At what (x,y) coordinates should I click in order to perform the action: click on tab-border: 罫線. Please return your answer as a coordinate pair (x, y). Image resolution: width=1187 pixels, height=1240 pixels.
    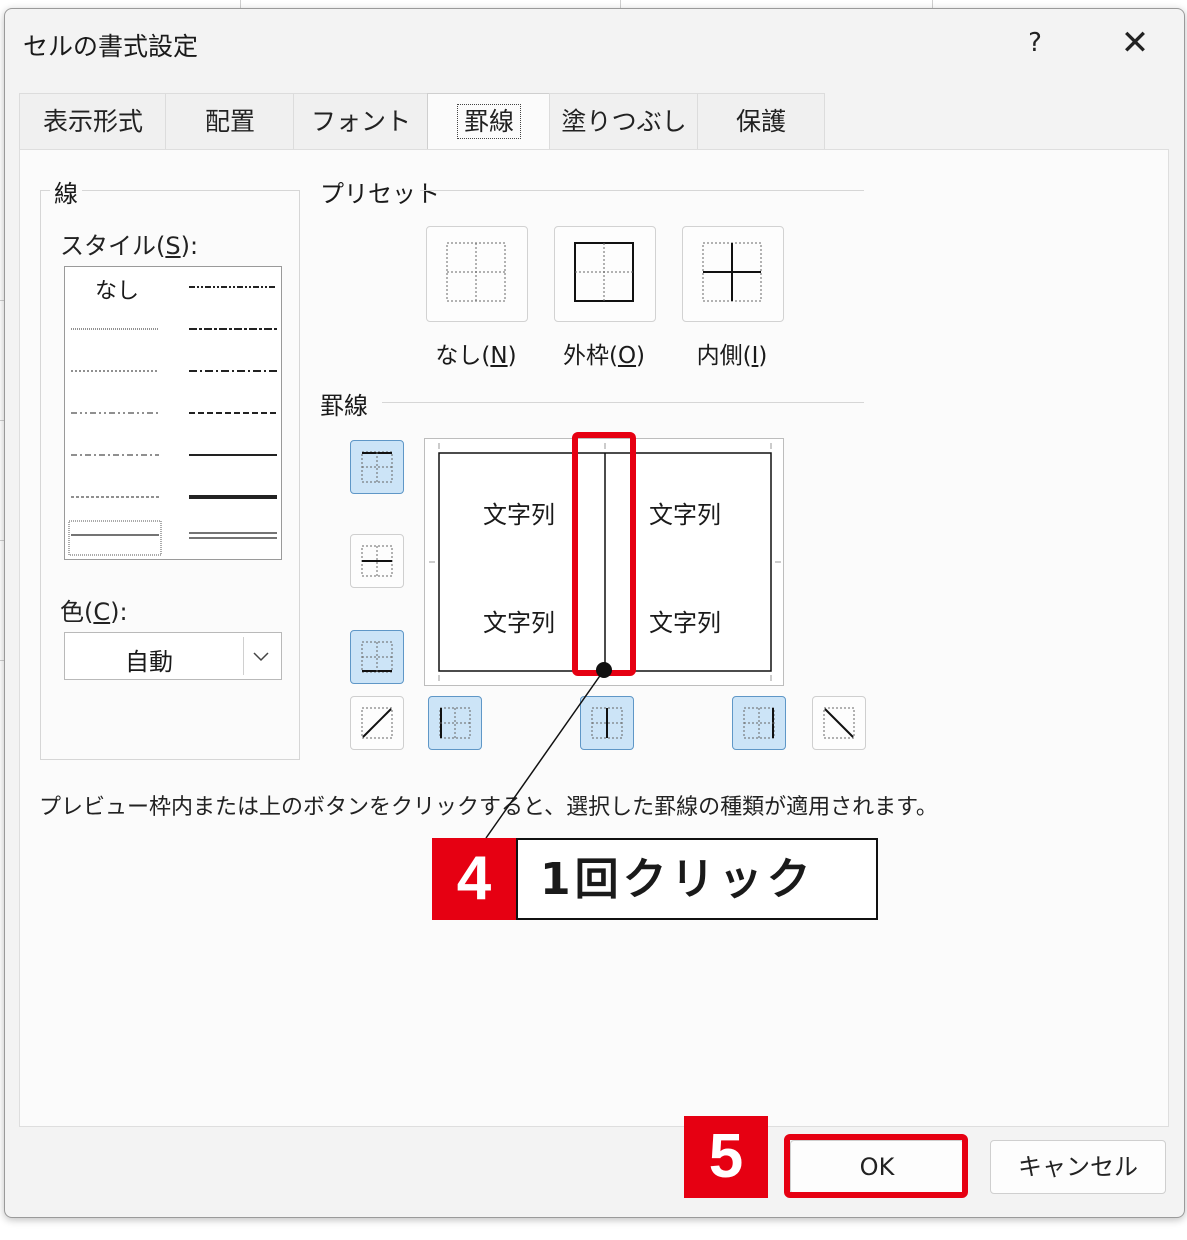
    Looking at the image, I should click on (489, 121).